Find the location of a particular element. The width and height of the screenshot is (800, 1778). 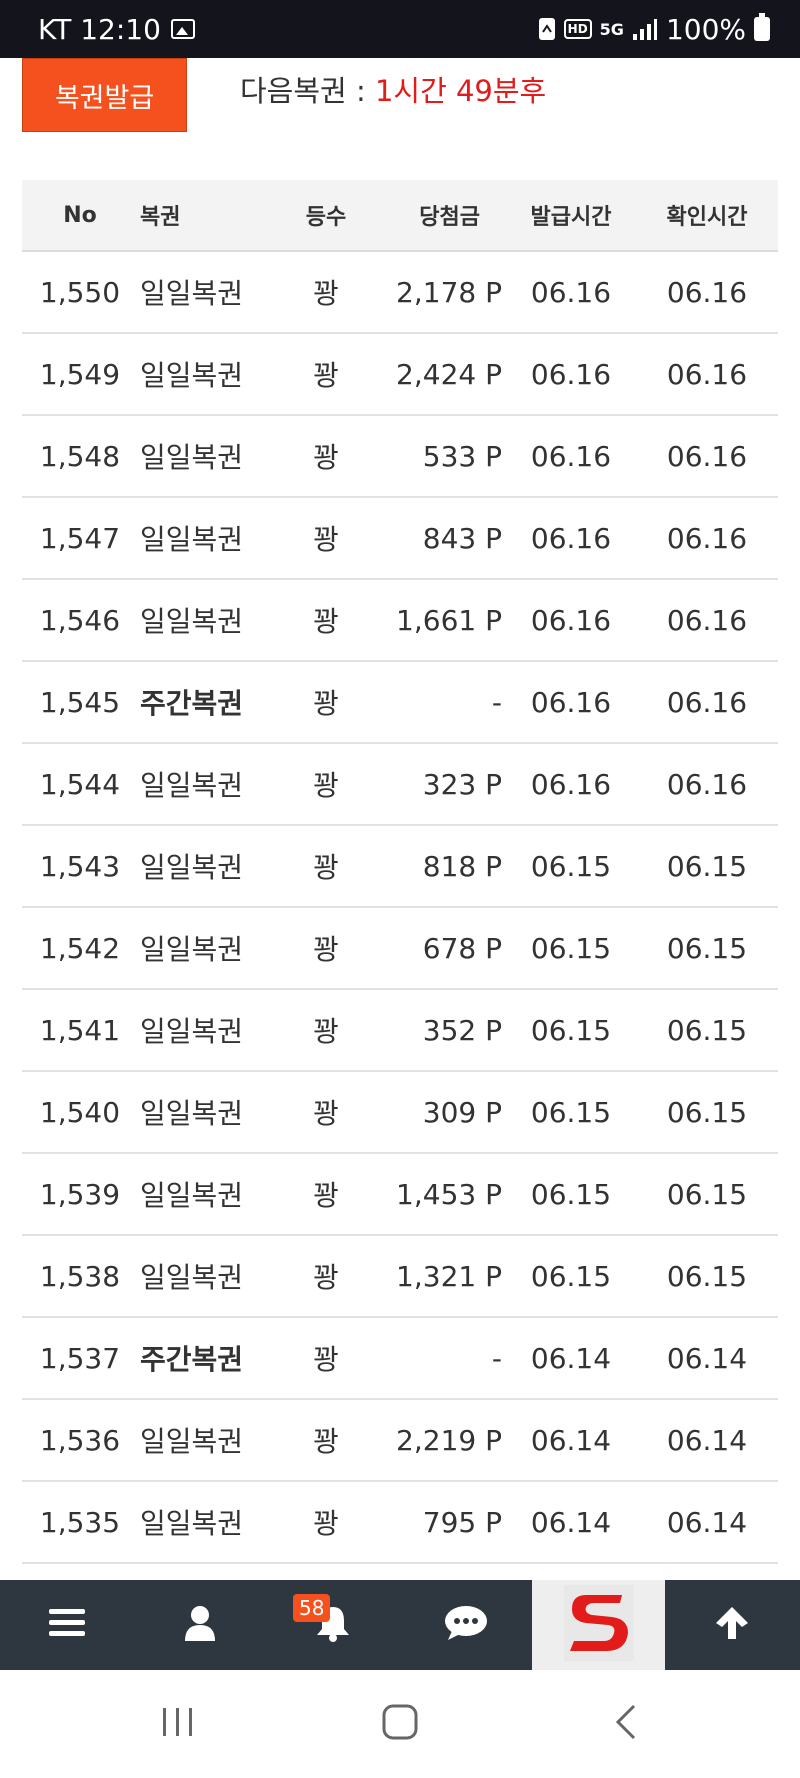

next-lottery-countdown: 1시간 49분후 is located at coordinates (460, 91).